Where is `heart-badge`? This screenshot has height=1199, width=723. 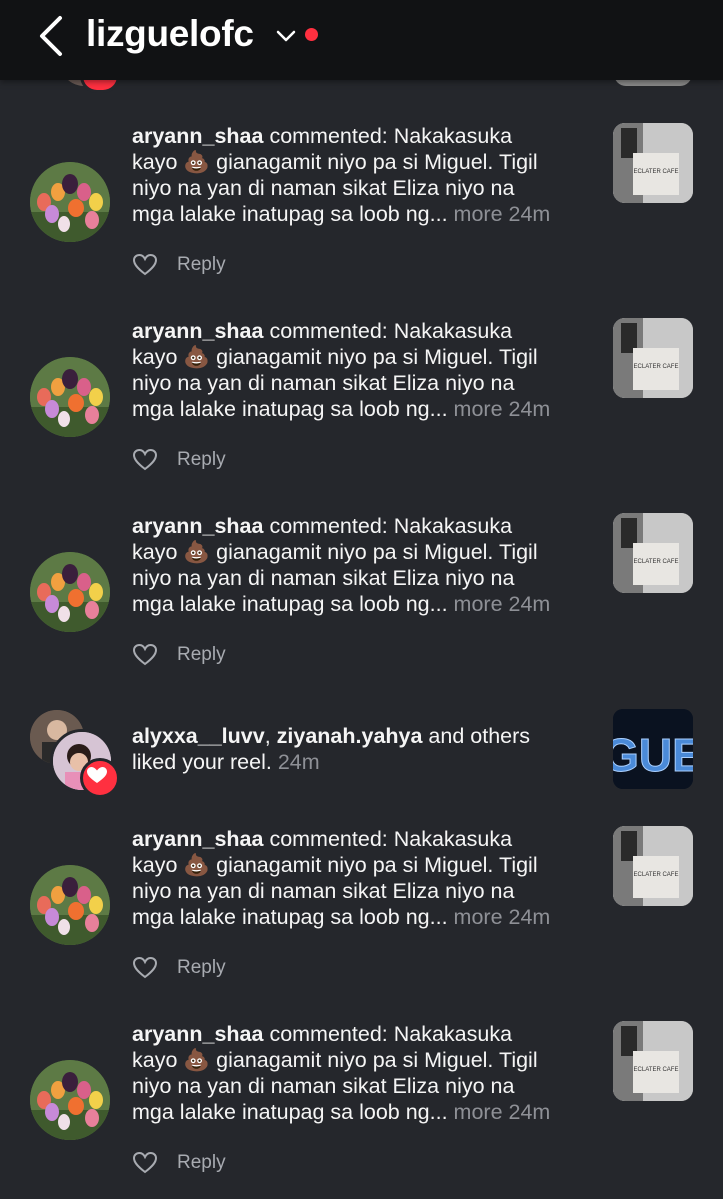 heart-badge is located at coordinates (100, 778).